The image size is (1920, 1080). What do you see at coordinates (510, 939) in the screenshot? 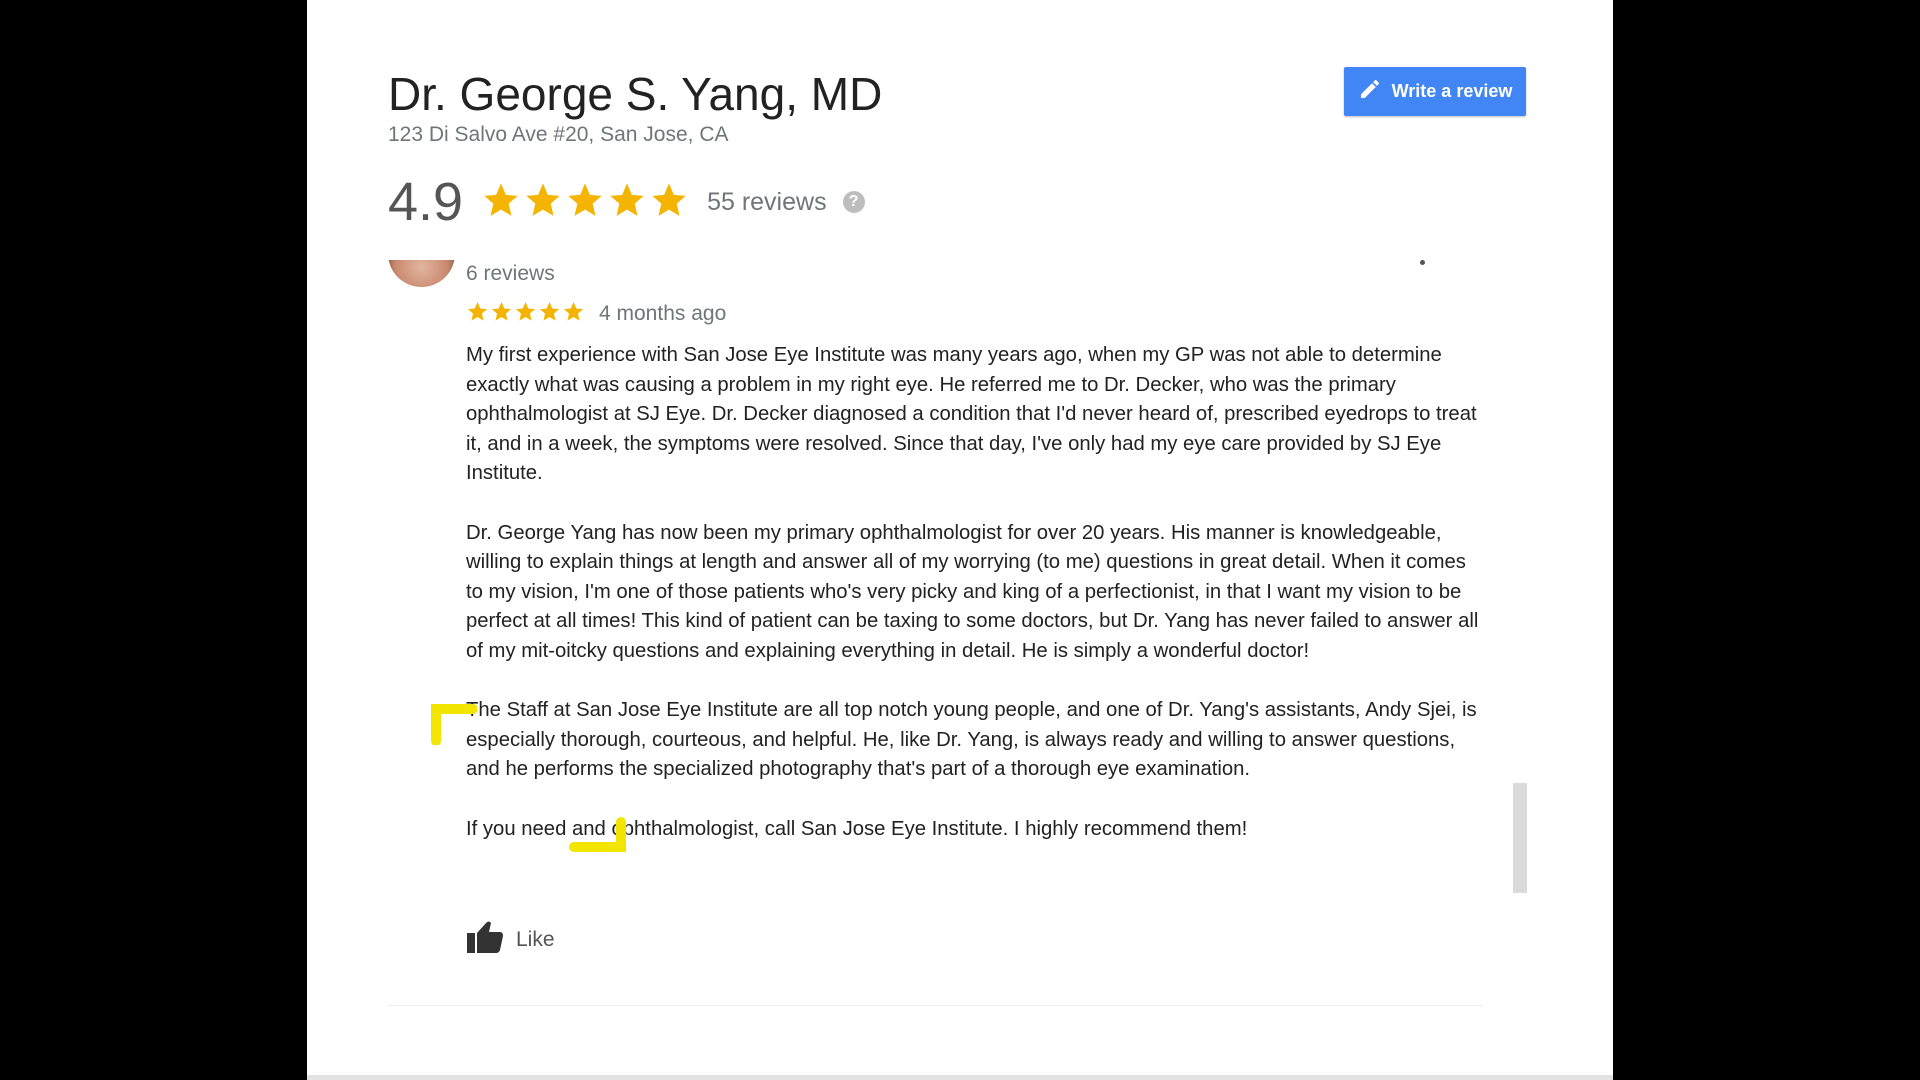
I see `like-button: Like` at bounding box center [510, 939].